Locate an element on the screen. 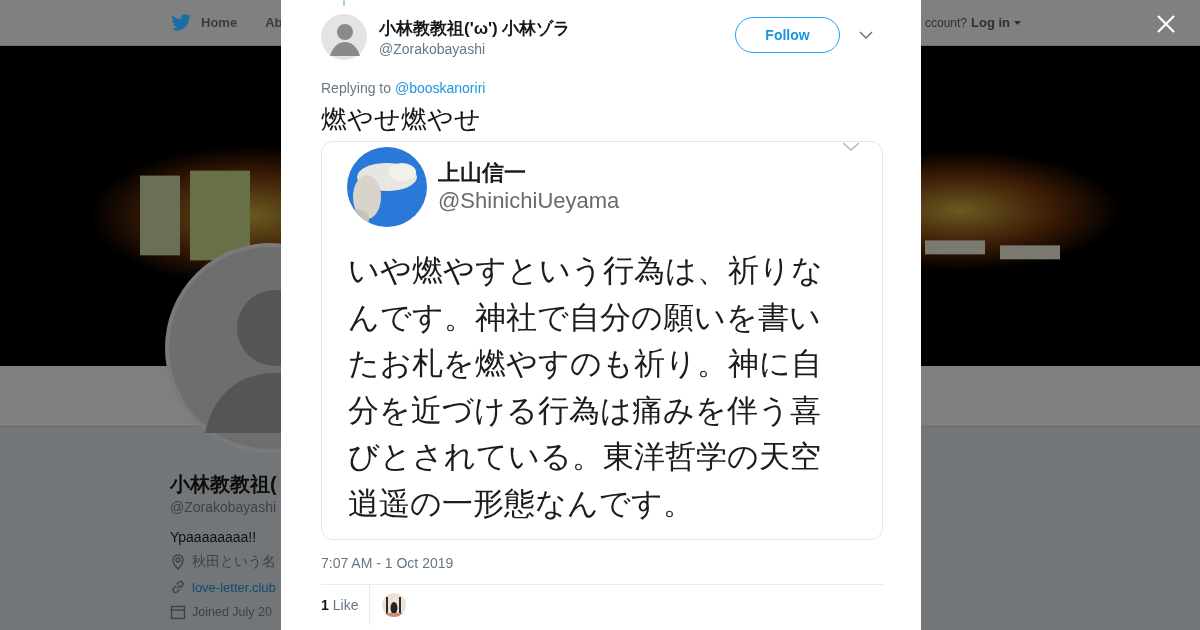 The image size is (1200, 630). nav-link: Ab is located at coordinates (274, 22).